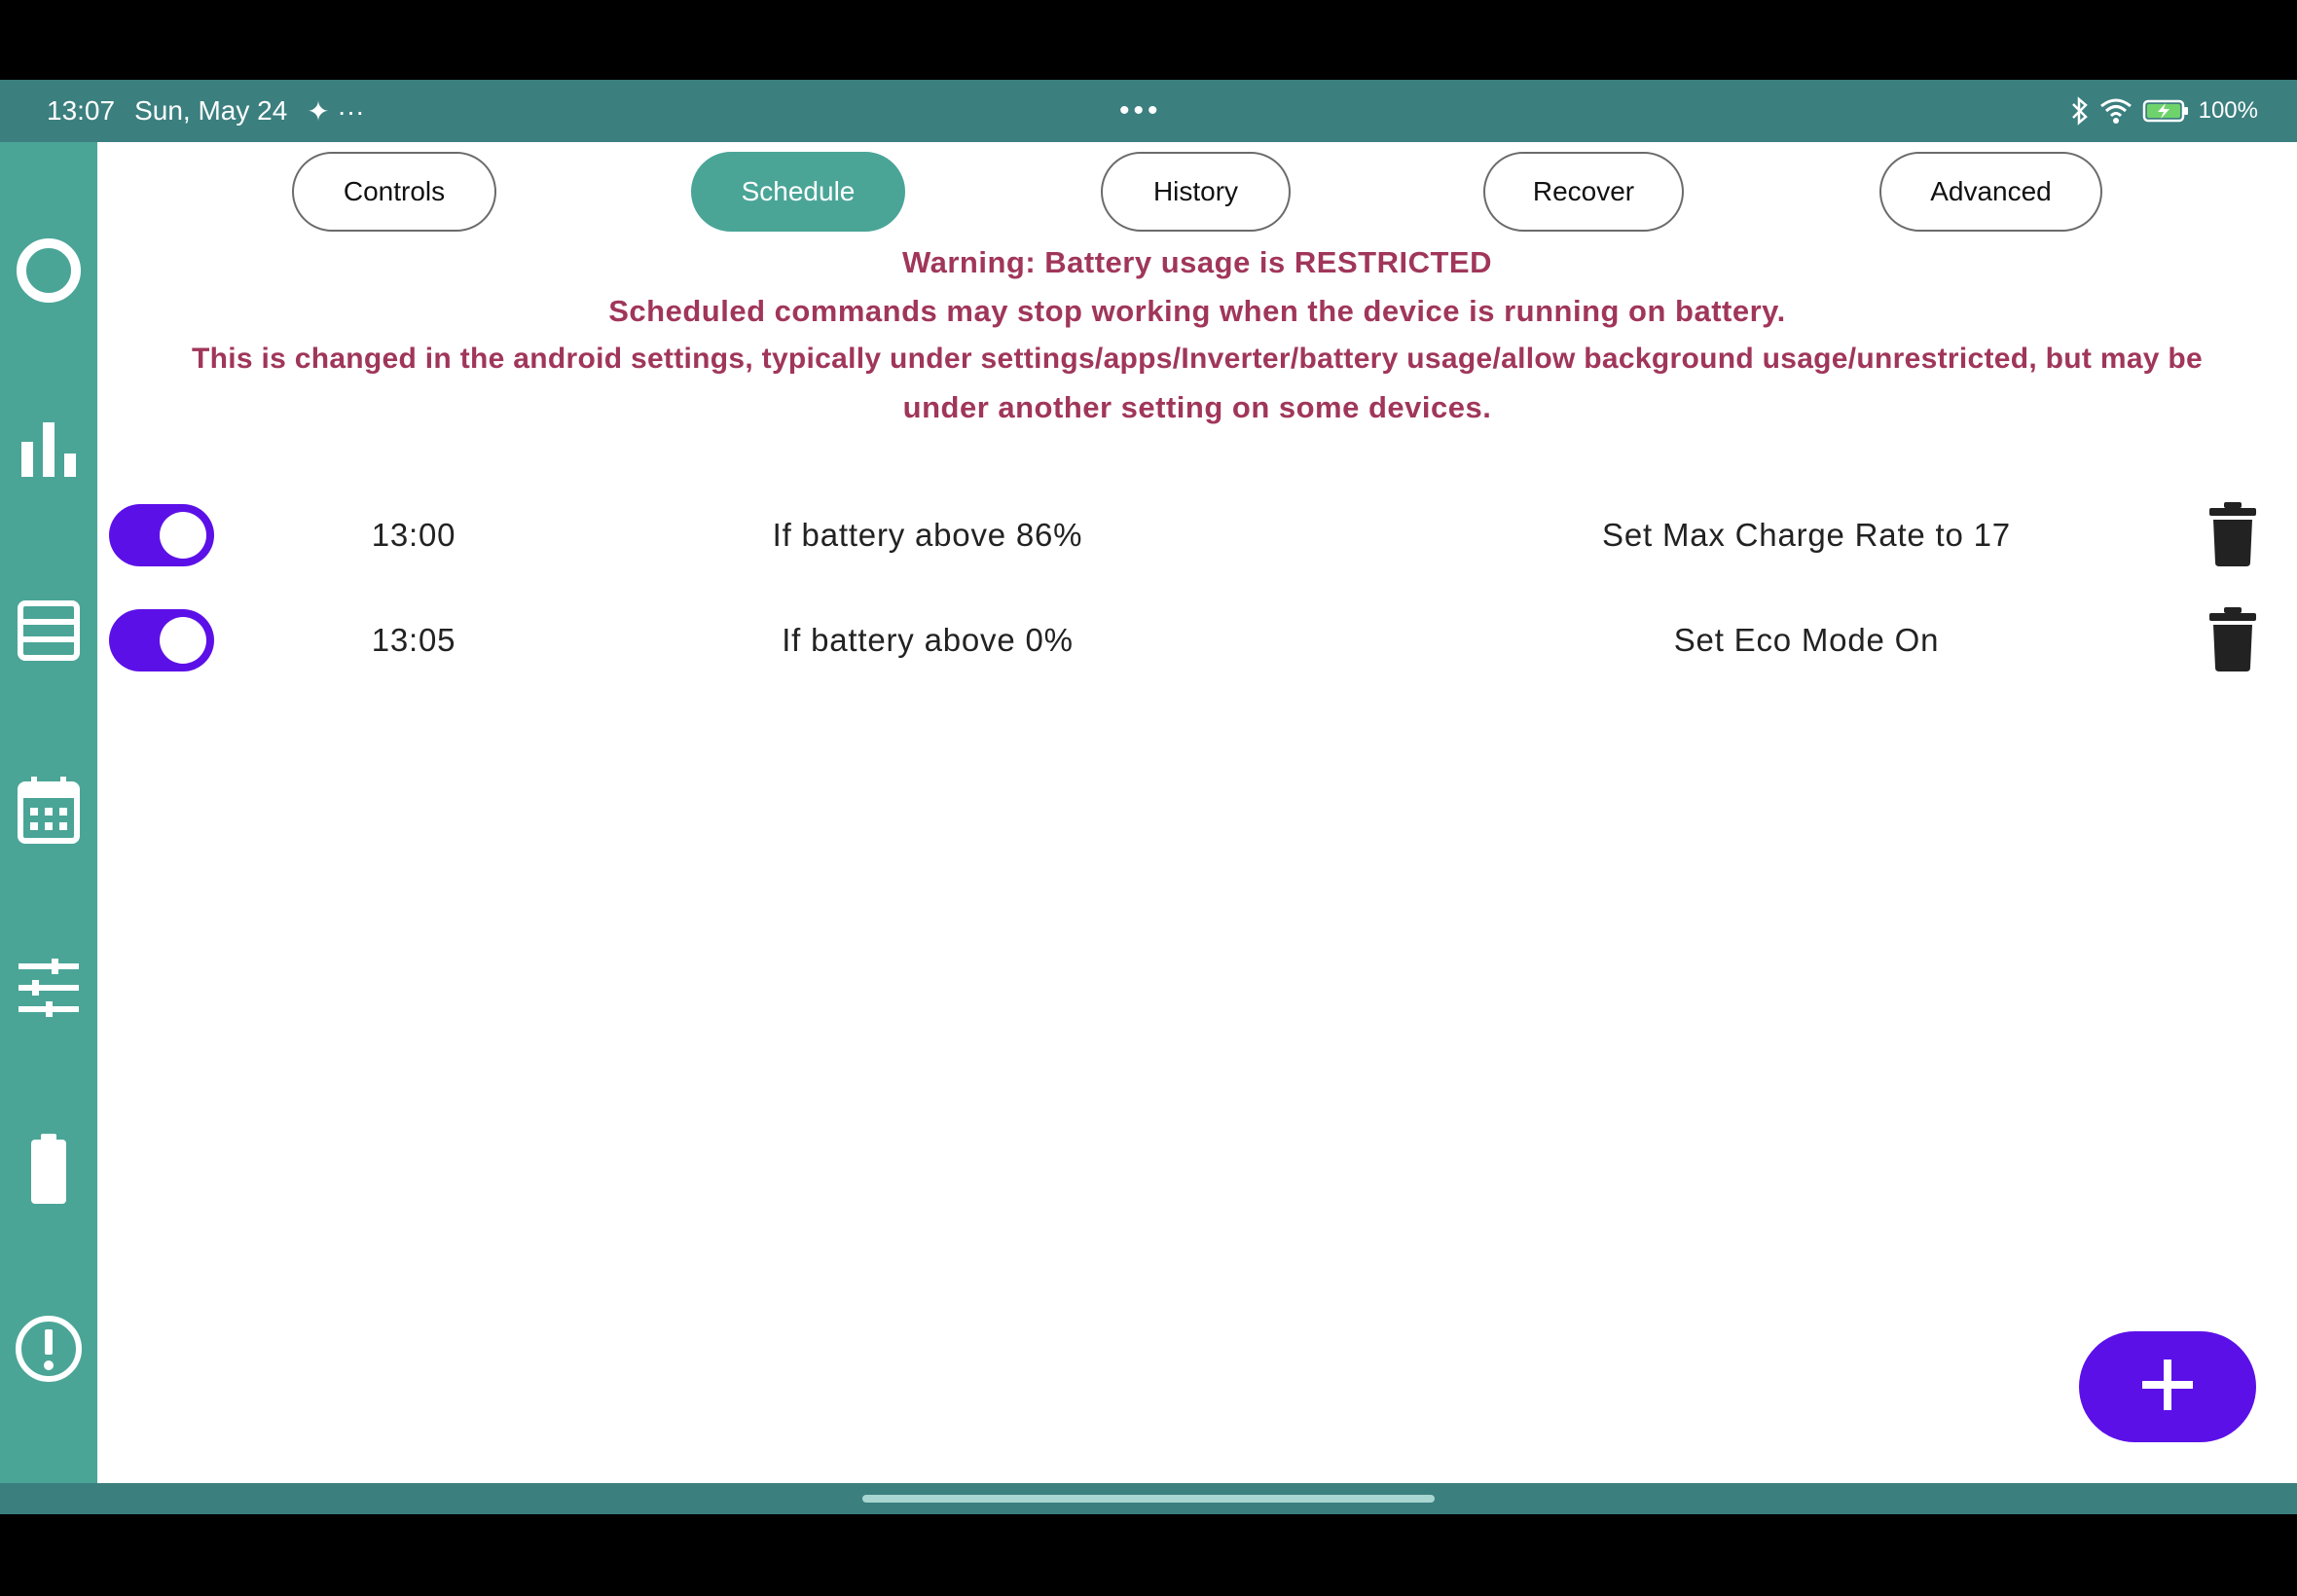  Describe the element at coordinates (1148, 40) in the screenshot. I see `top-black-bar` at that location.